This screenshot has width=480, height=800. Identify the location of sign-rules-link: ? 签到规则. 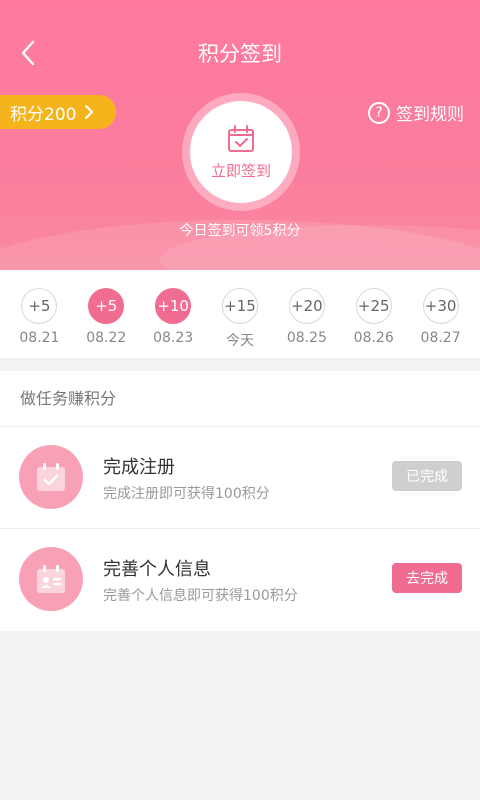
(416, 112).